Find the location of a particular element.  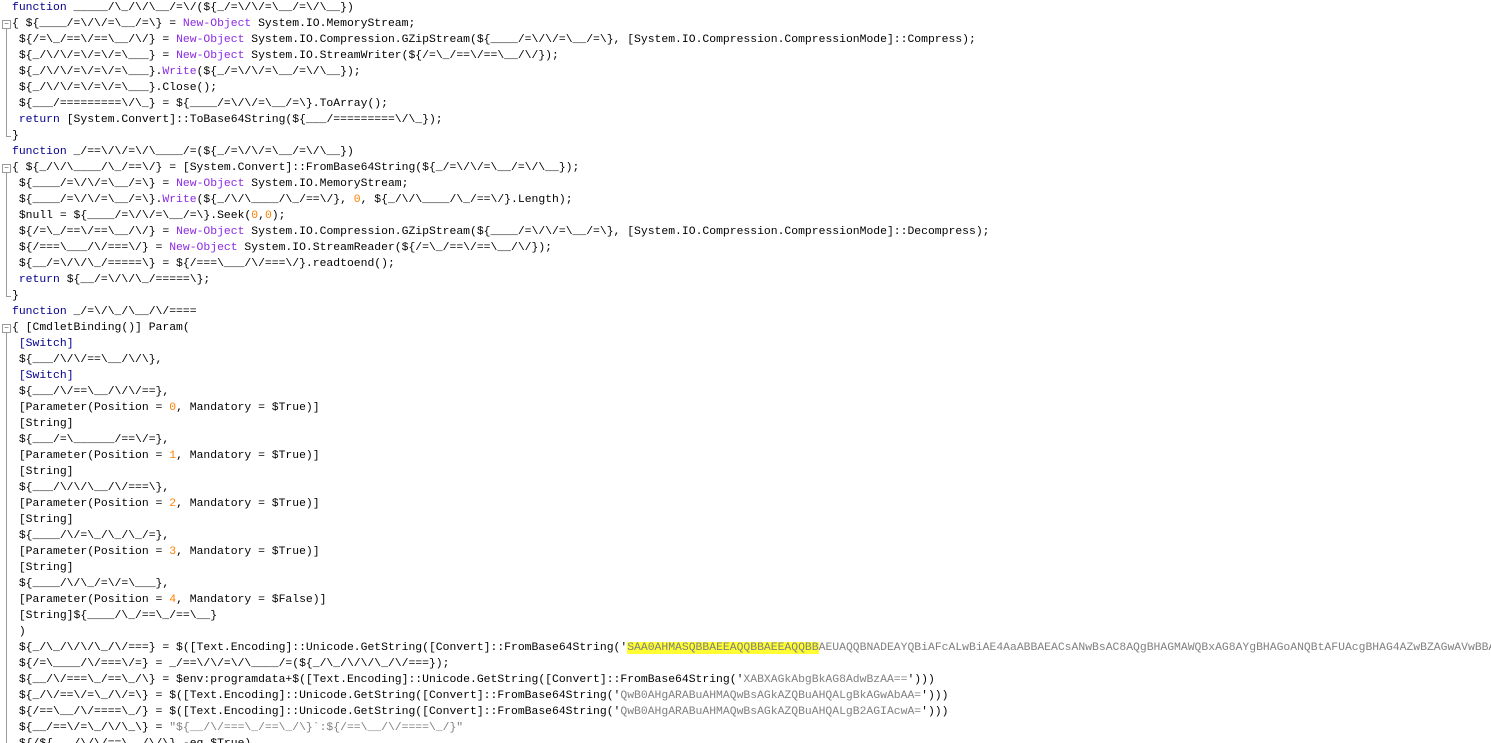

code-text: , Mandatory = $False)] is located at coordinates (251, 600).